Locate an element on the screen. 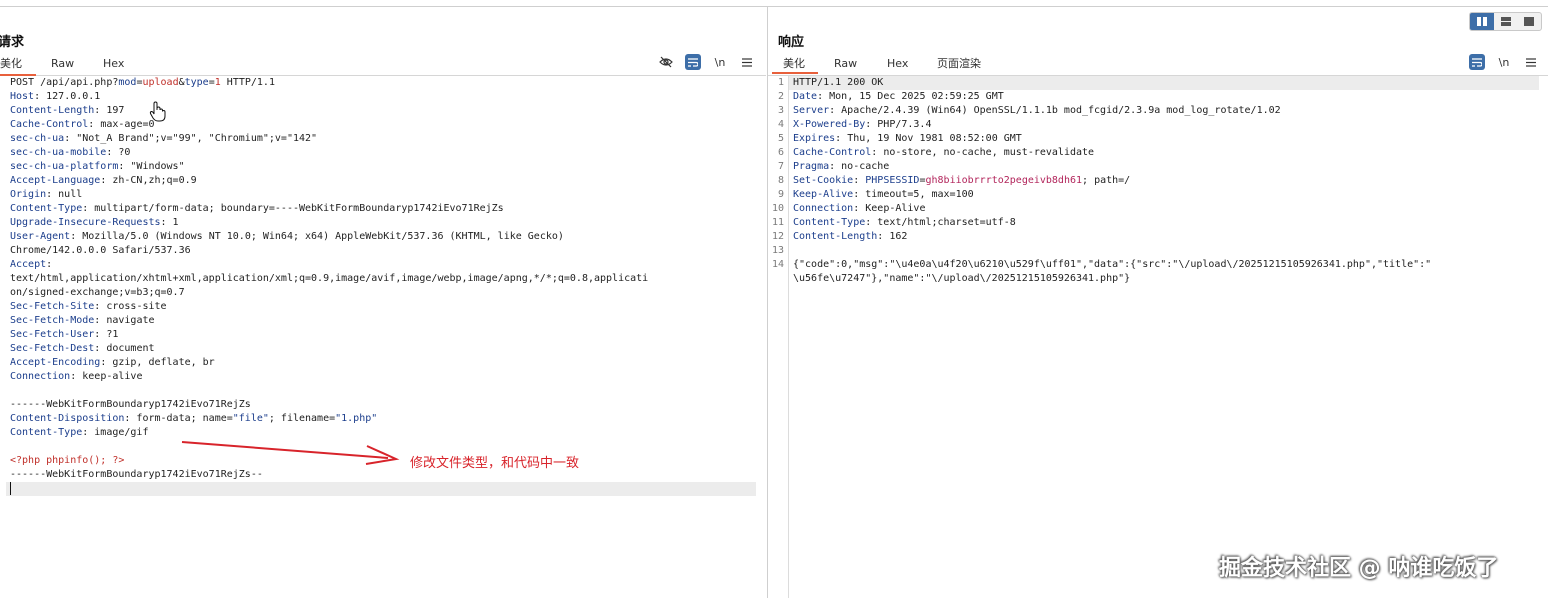 The width and height of the screenshot is (1548, 598). hand-cursor-icon is located at coordinates (157, 111).